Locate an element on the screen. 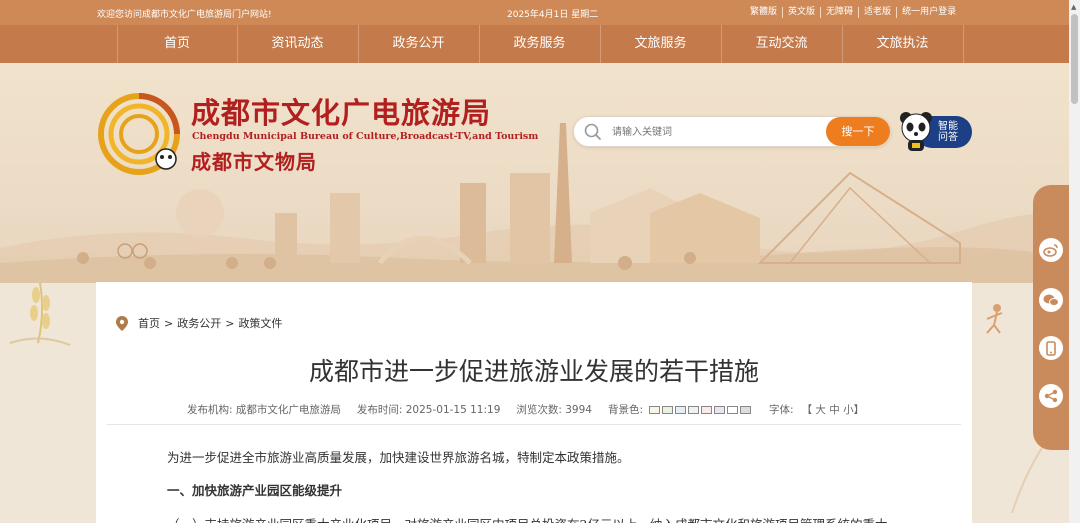  font-size-controls: 【 大 中 小】 is located at coordinates (833, 409).